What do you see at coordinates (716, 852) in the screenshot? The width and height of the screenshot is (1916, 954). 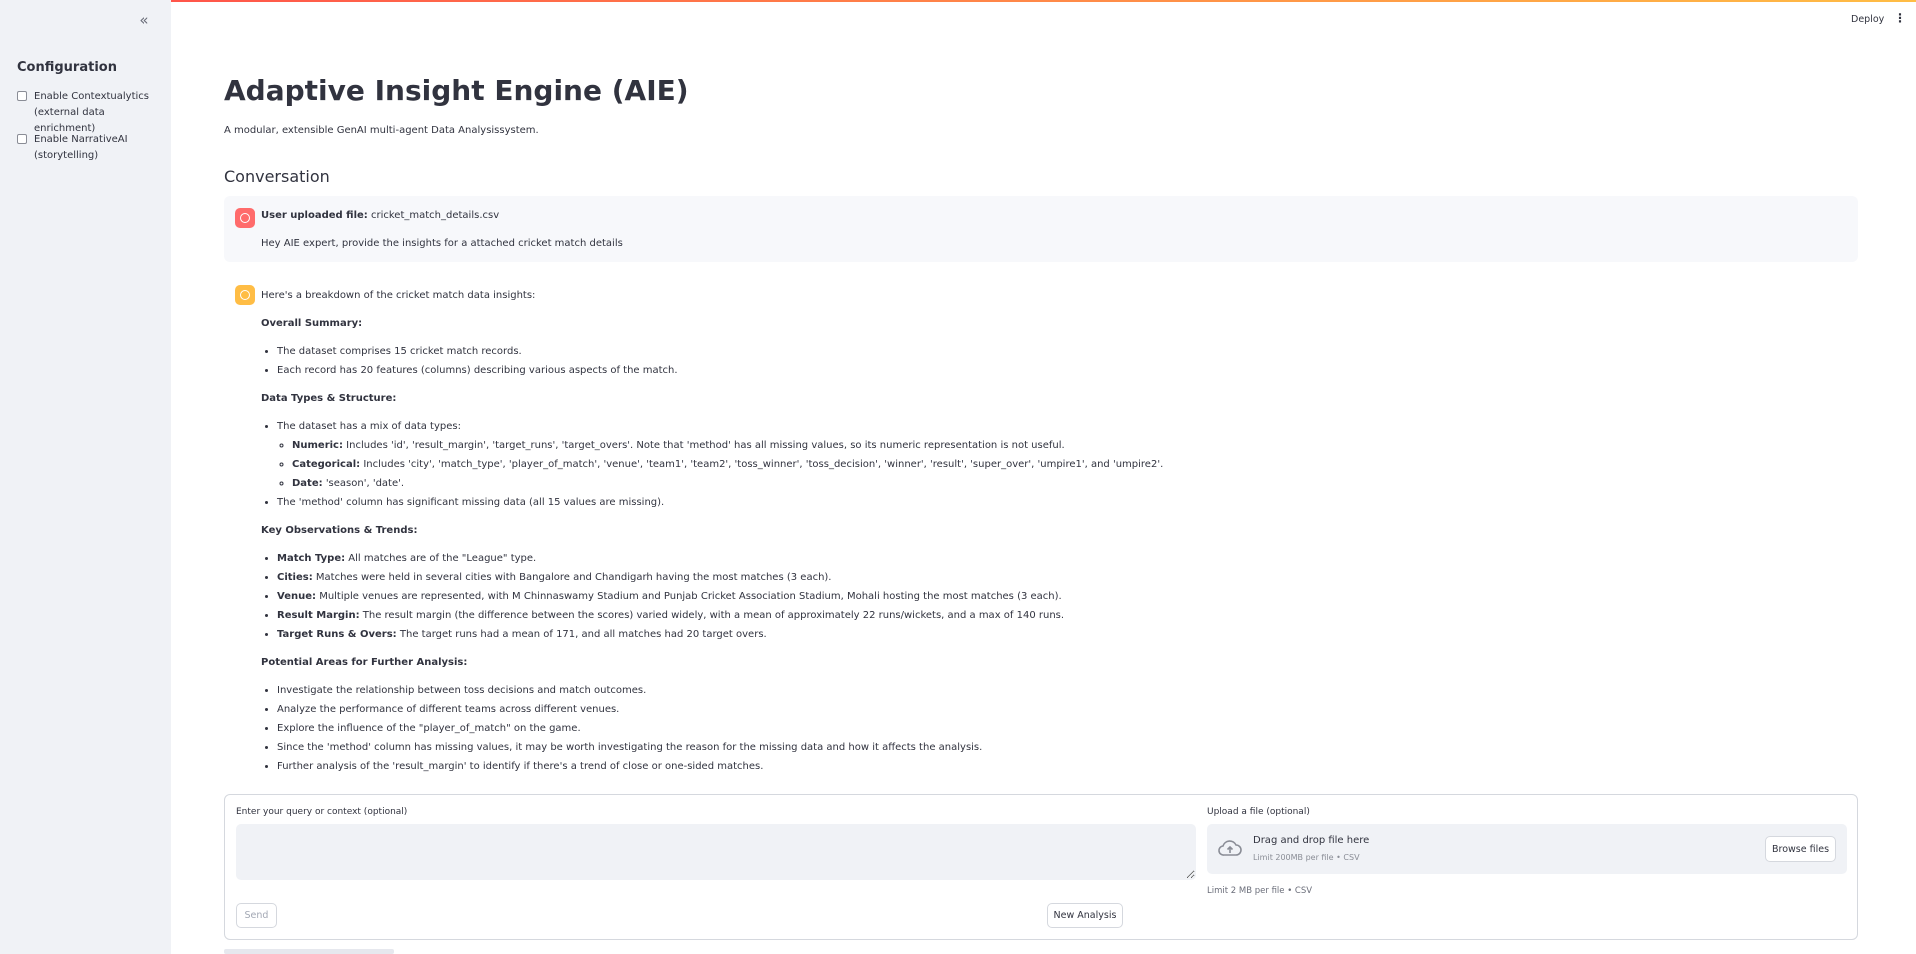 I see `query-textarea` at bounding box center [716, 852].